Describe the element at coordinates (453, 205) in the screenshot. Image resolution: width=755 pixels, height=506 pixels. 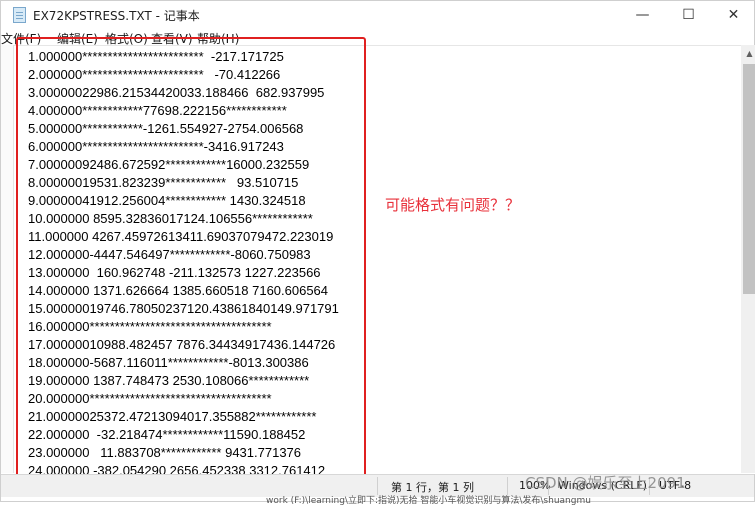
I see `annotation-text: 可能格式有问题？？` at that location.